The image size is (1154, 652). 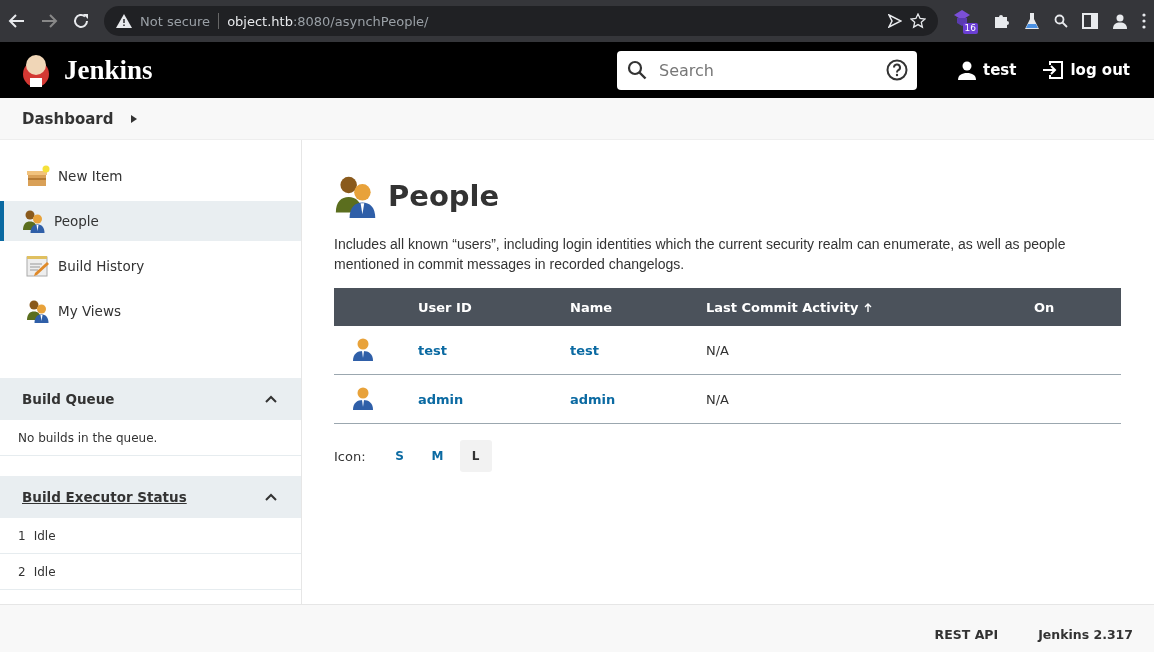 What do you see at coordinates (1044, 307) in the screenshot?
I see `column-header: On` at bounding box center [1044, 307].